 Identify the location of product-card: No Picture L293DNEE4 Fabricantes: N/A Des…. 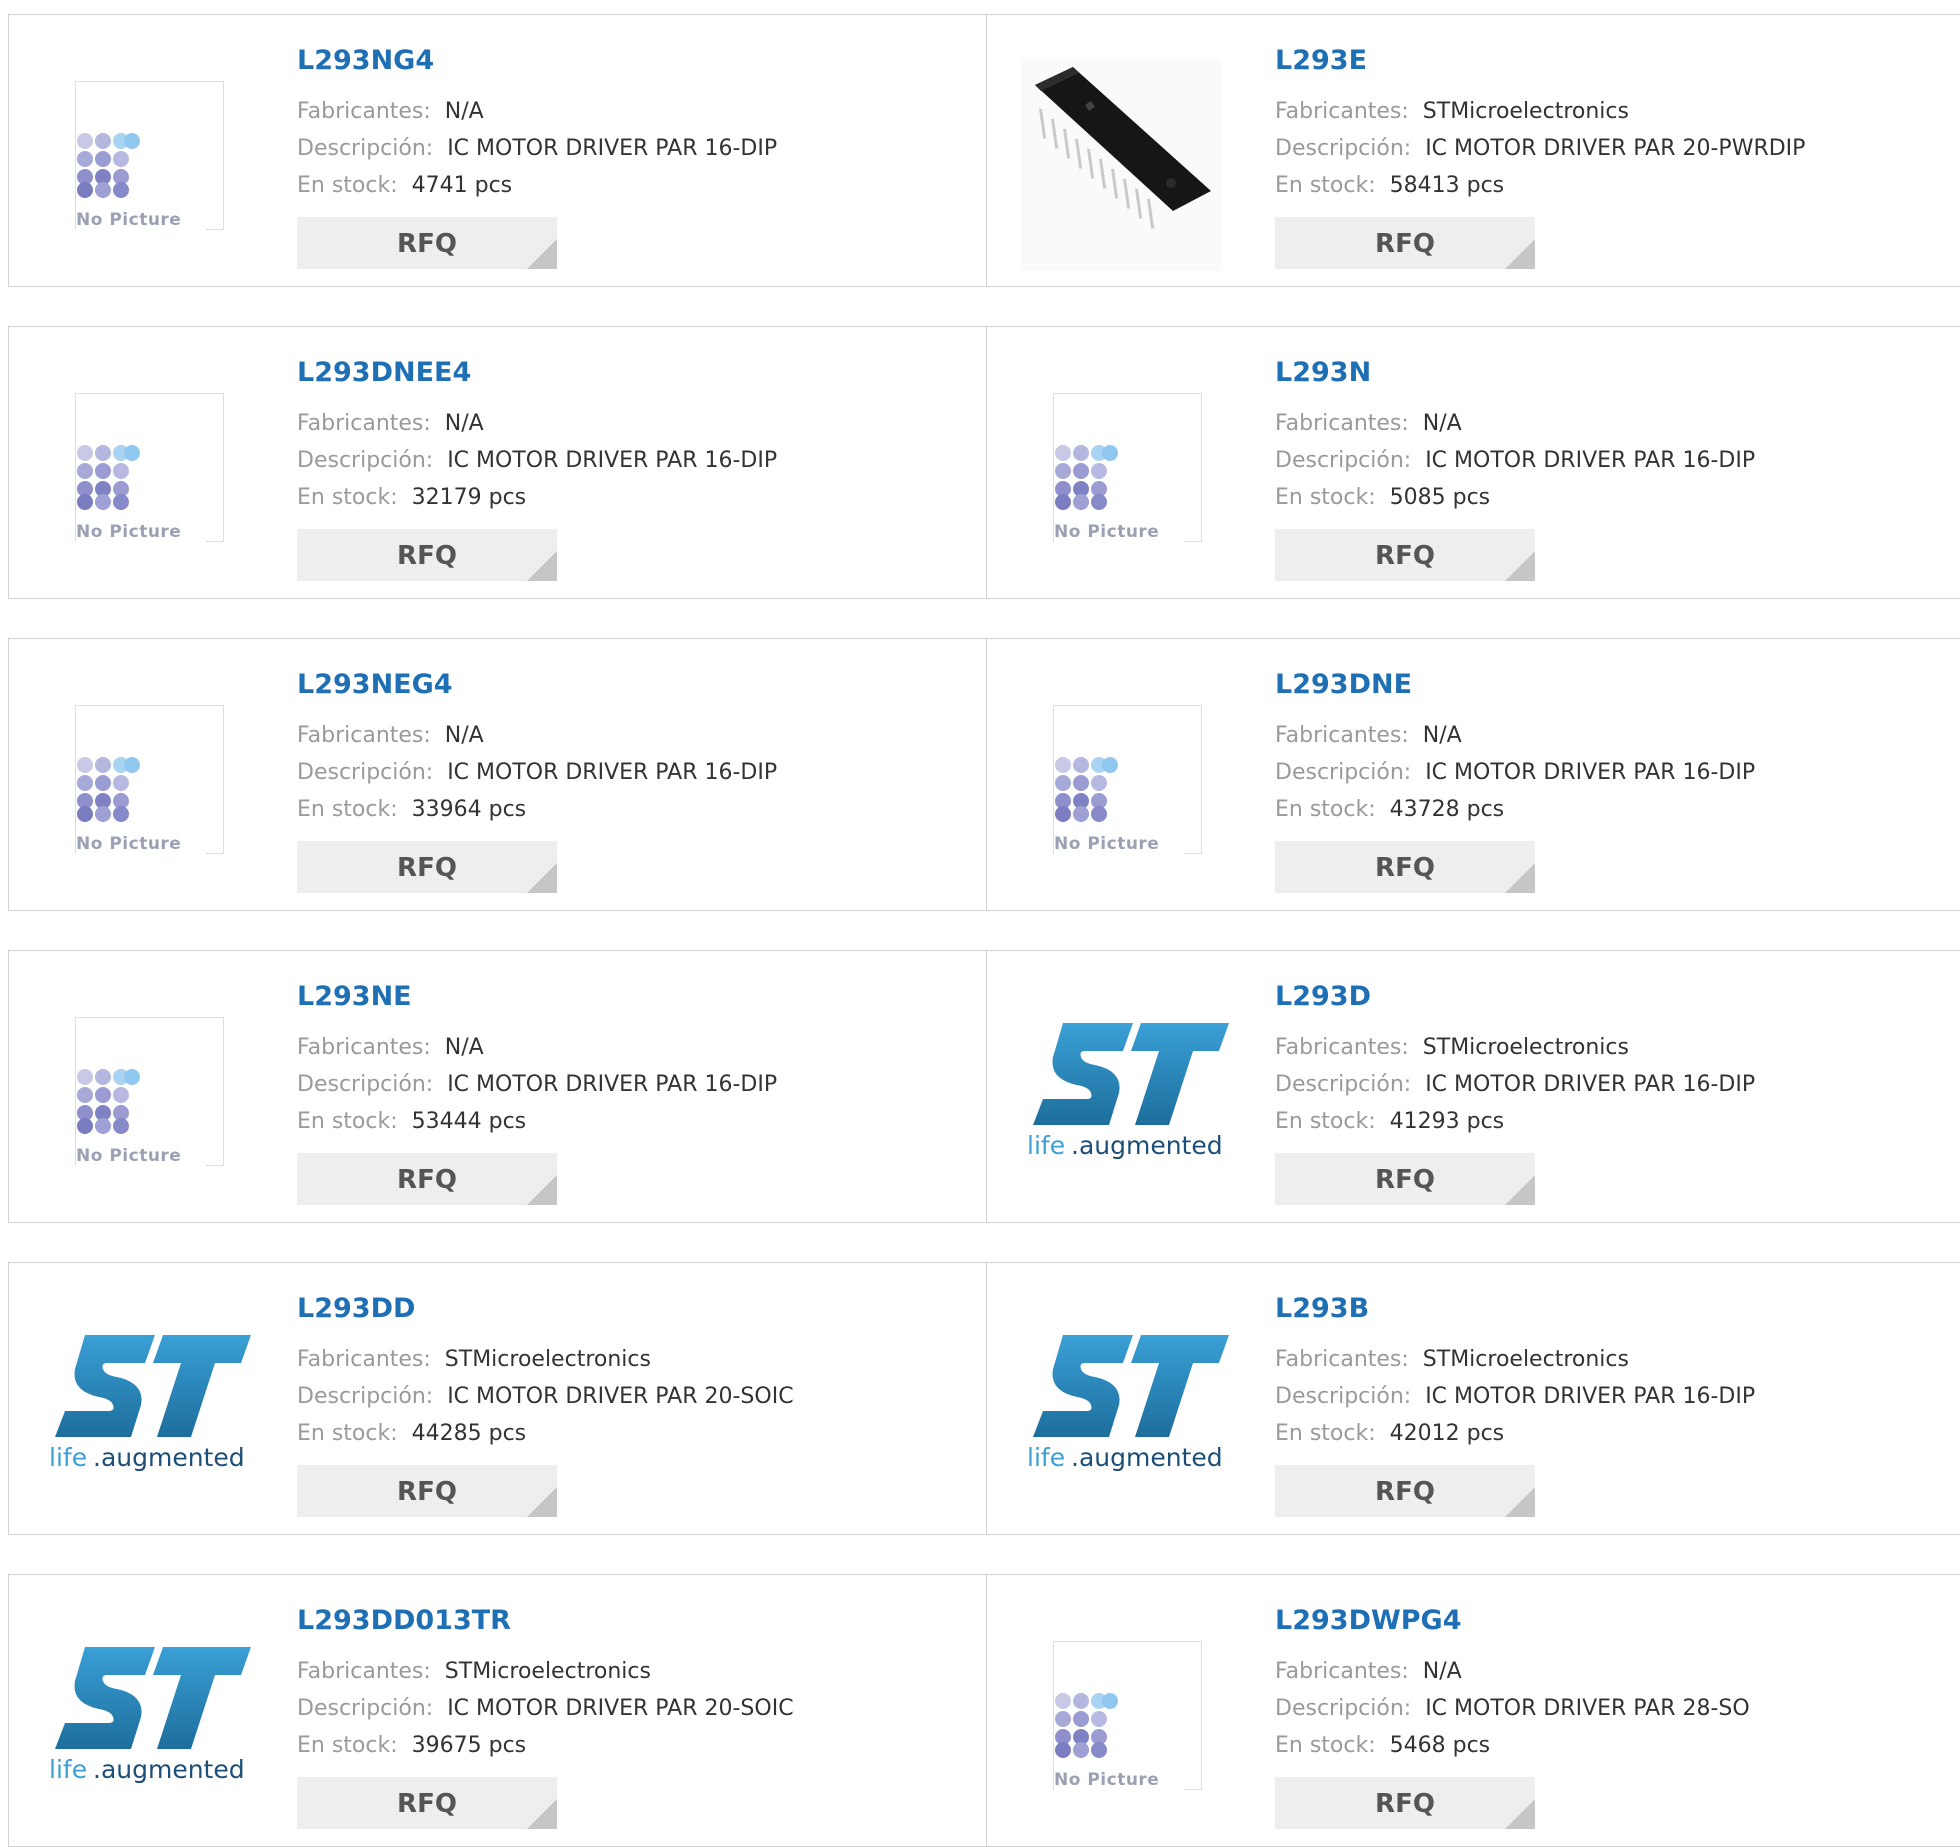
(498, 462).